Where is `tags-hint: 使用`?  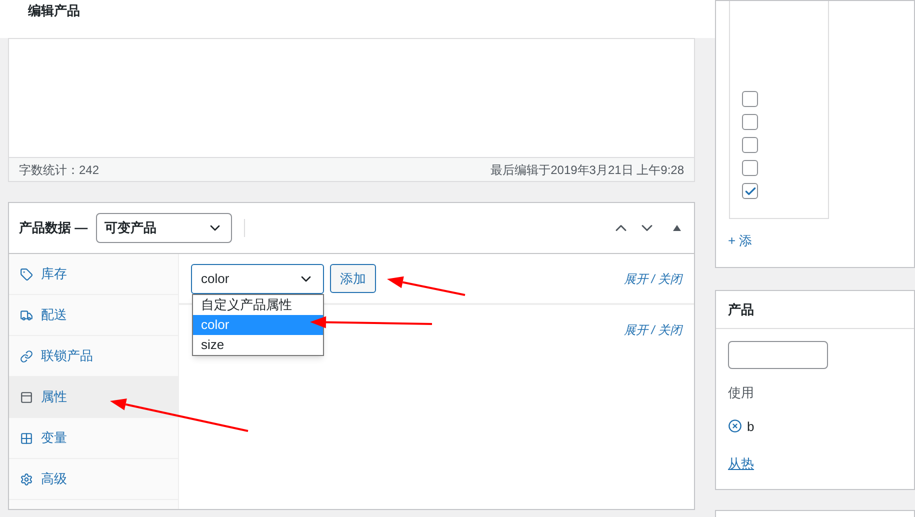
tags-hint: 使用 is located at coordinates (741, 393).